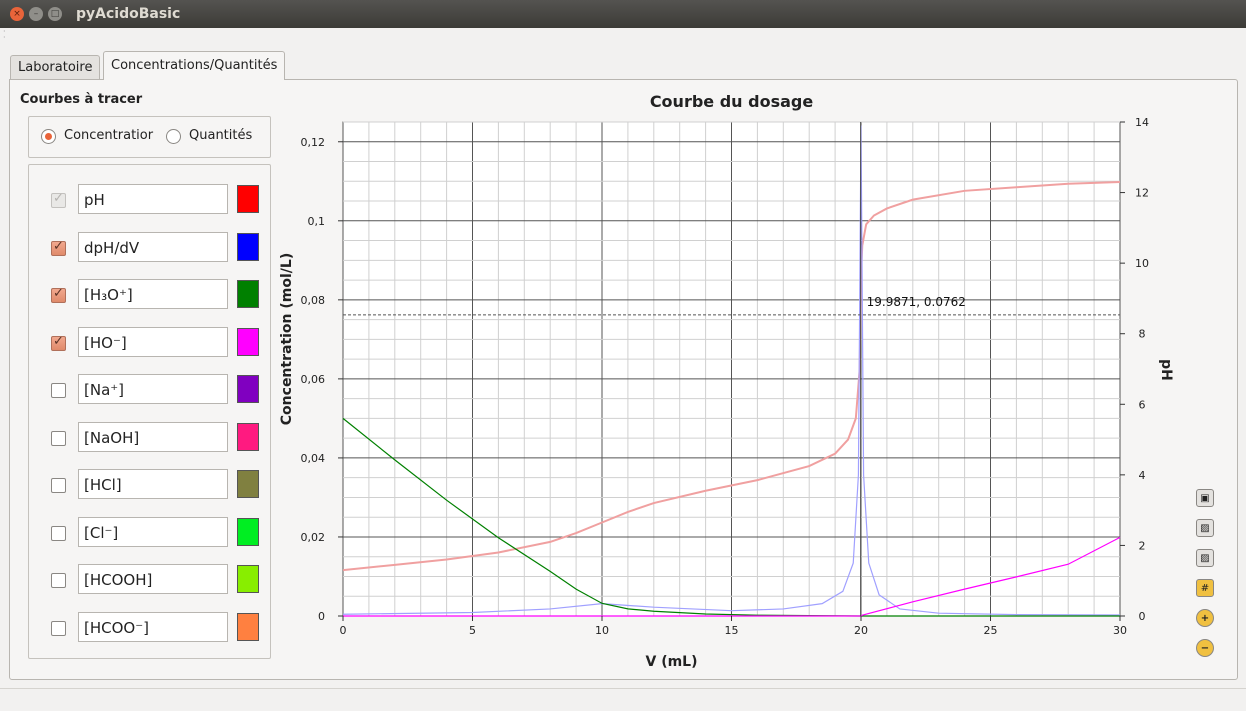  I want to click on zoom-out-icon: −, so click(1205, 648).